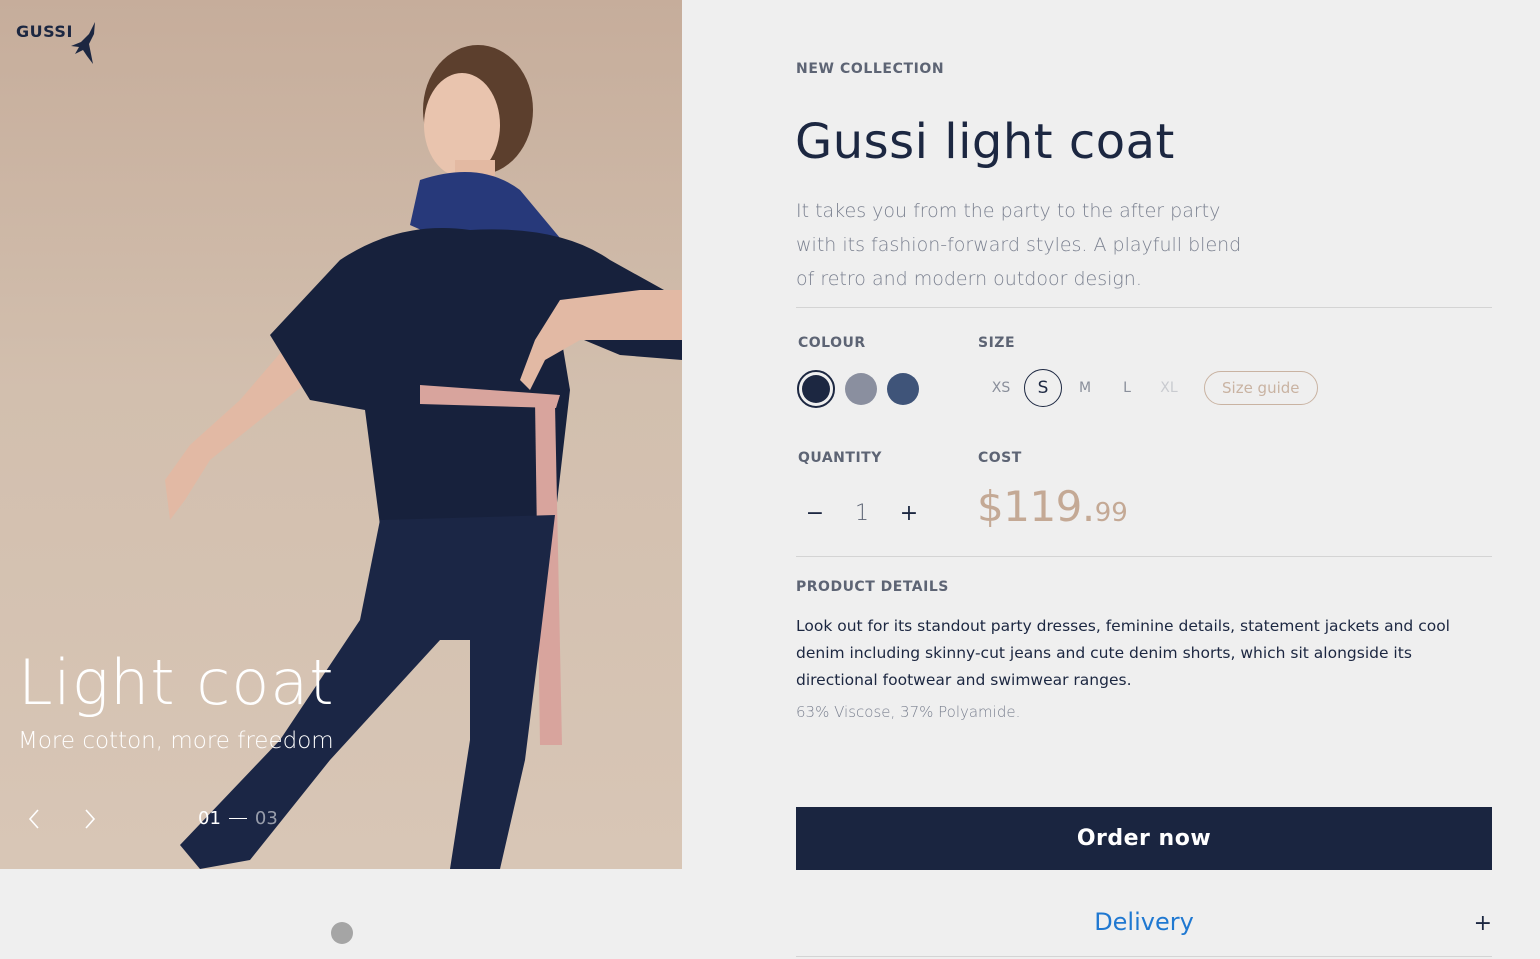 Image resolution: width=1540 pixels, height=959 pixels. What do you see at coordinates (1127, 388) in the screenshot?
I see `size-option-l: L` at bounding box center [1127, 388].